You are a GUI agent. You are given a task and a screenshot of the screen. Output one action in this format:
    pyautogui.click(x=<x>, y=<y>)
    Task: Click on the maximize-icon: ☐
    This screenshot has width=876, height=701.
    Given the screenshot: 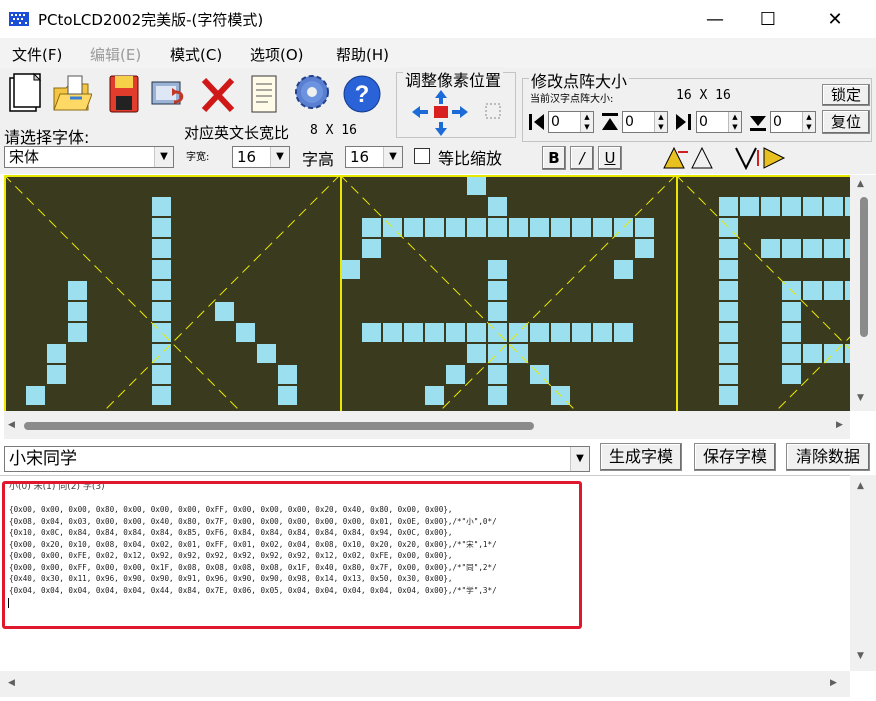 What is the action you would take?
    pyautogui.click(x=768, y=19)
    